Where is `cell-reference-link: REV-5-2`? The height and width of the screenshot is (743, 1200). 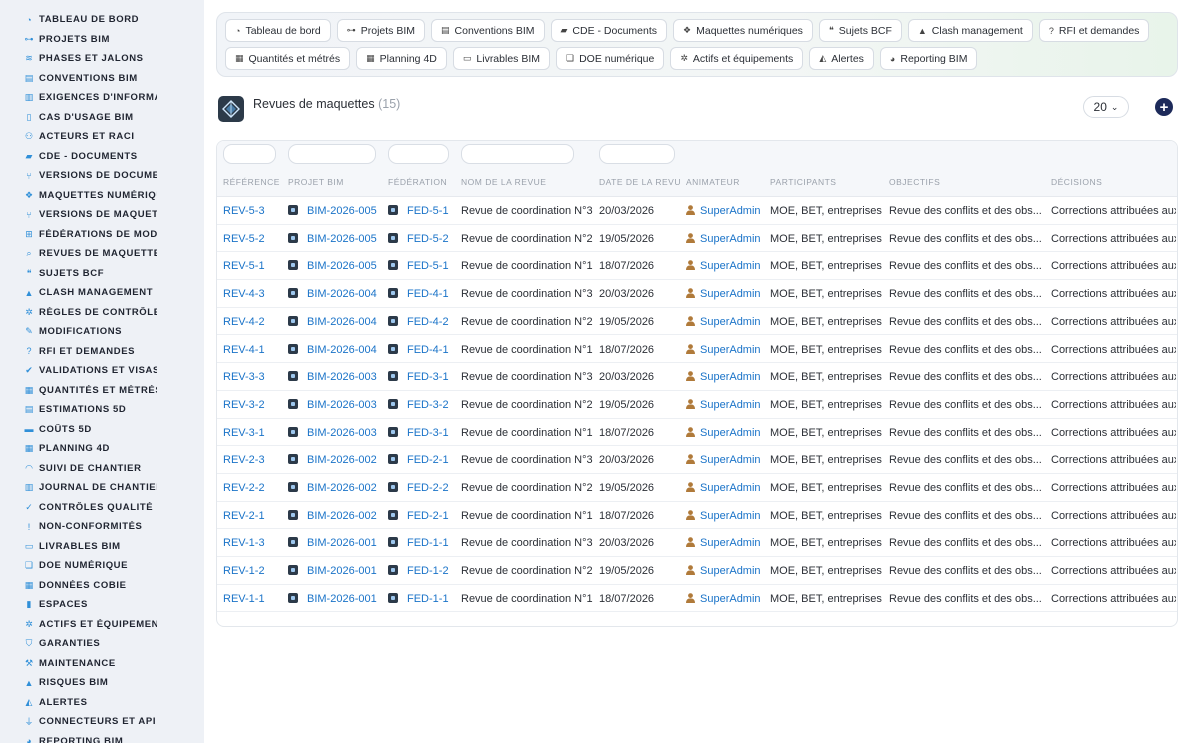
cell-reference-link: REV-5-2 is located at coordinates (253, 239).